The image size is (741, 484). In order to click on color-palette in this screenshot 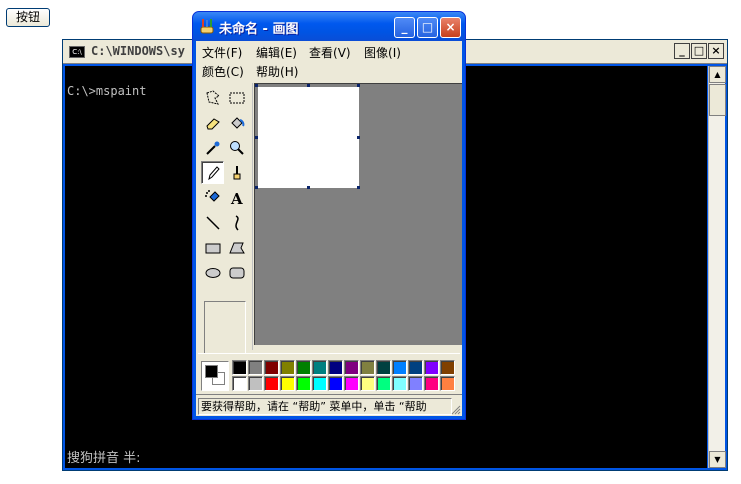, I will do `click(329, 374)`.